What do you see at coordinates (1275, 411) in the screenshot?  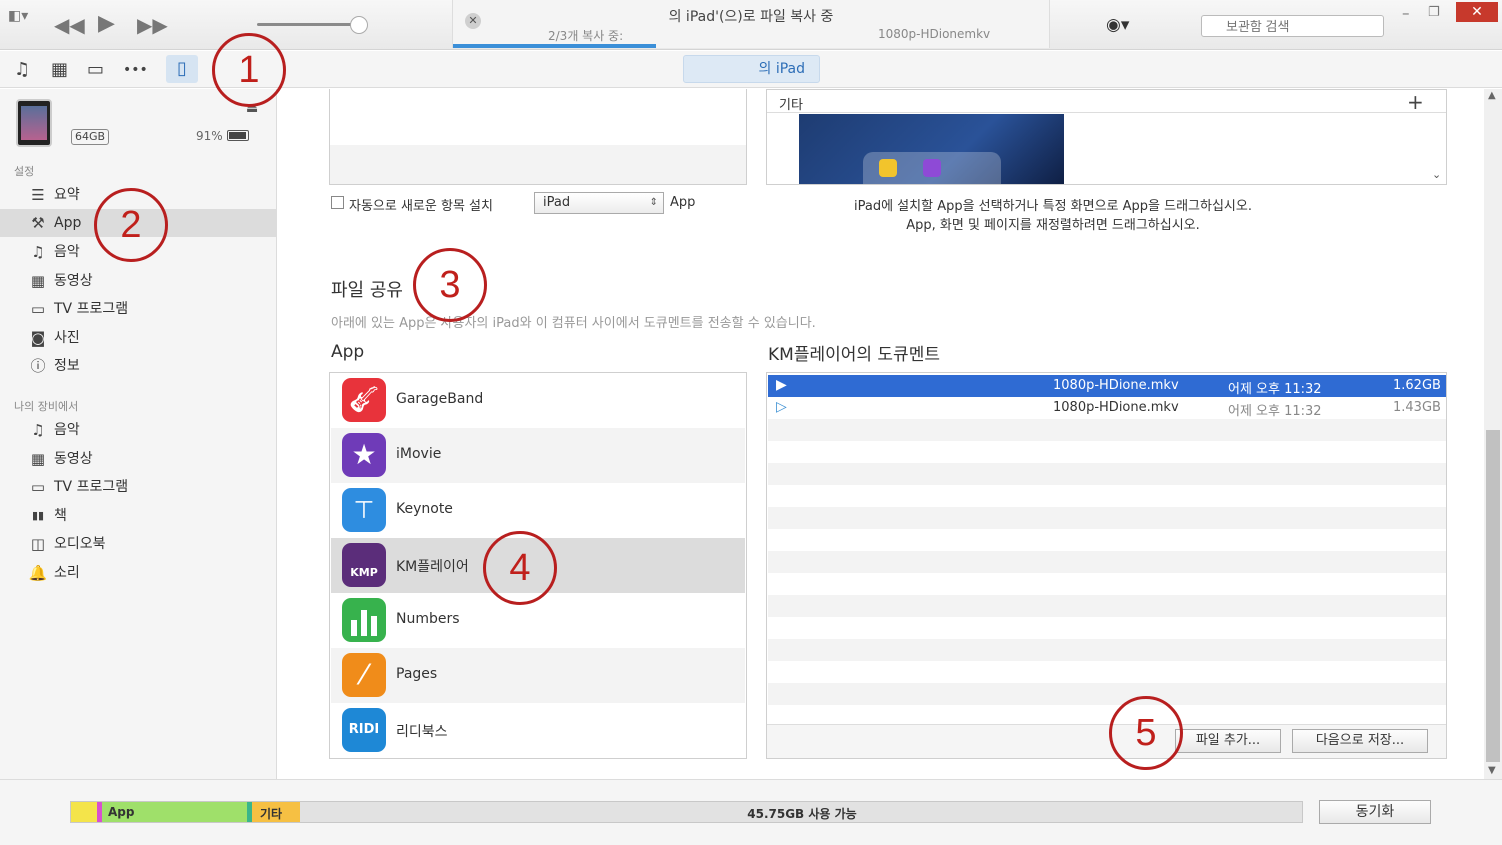 I see `document-date: 어제 오후 11:32` at bounding box center [1275, 411].